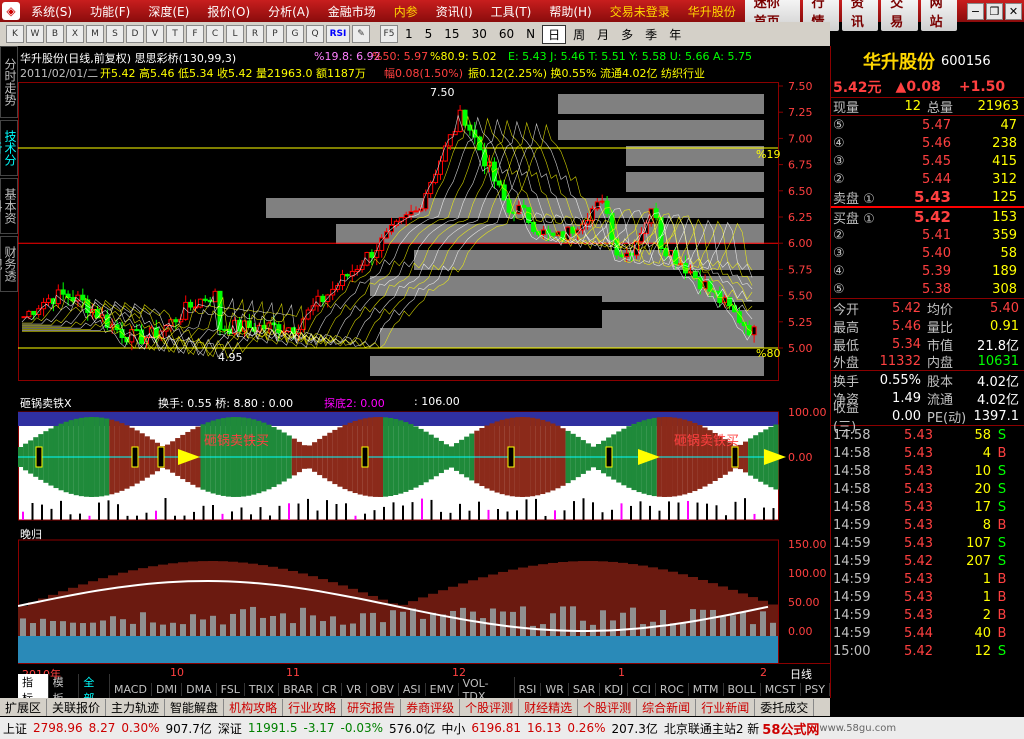  Describe the element at coordinates (254, 707) in the screenshot. I see `btab-institution: 机构攻略` at that location.